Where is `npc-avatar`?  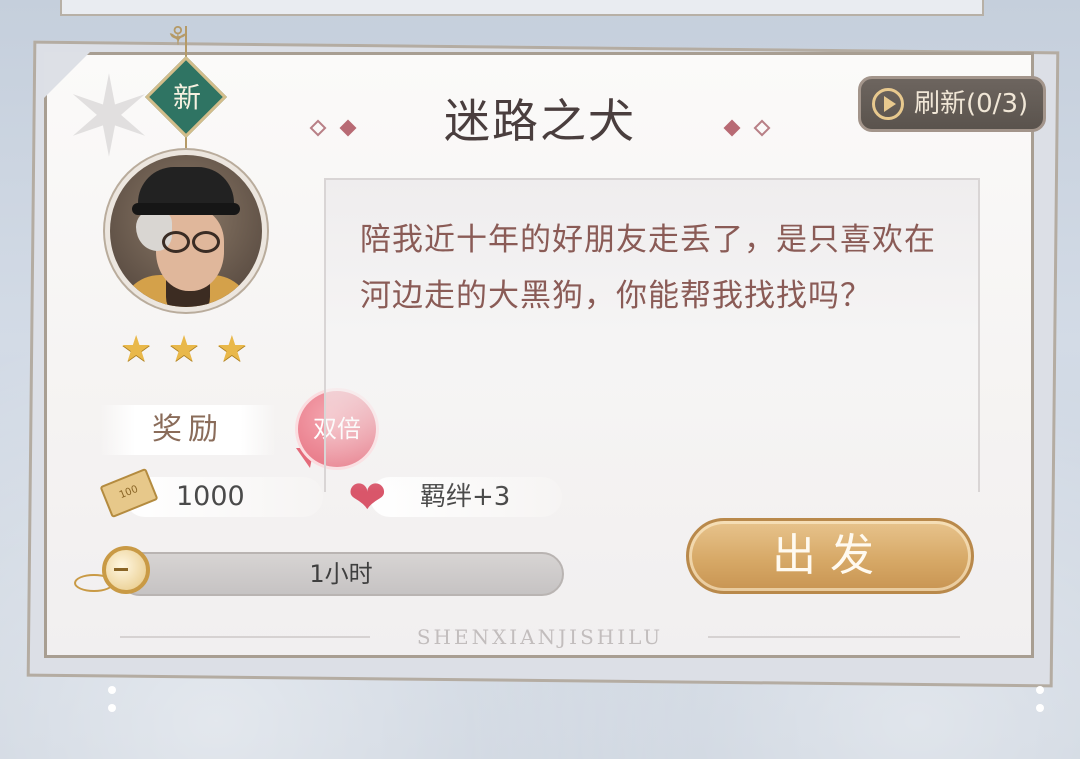
npc-avatar is located at coordinates (186, 231).